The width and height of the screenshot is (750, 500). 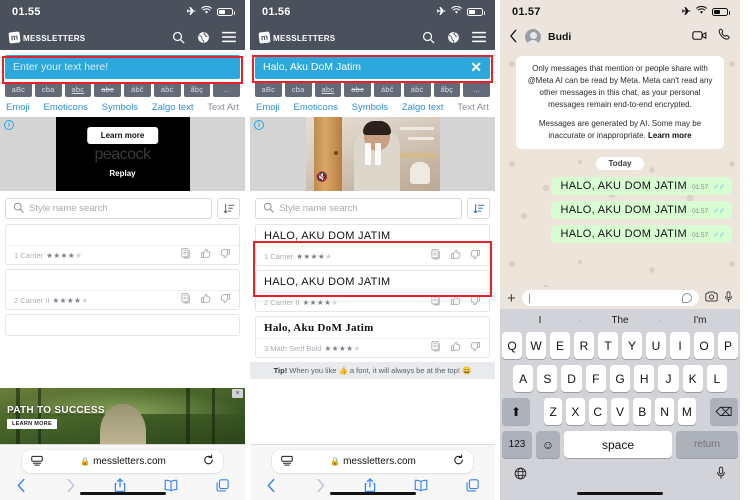 What do you see at coordinates (372, 461) in the screenshot?
I see `address-bar-2: 🔒 messletters.com` at bounding box center [372, 461].